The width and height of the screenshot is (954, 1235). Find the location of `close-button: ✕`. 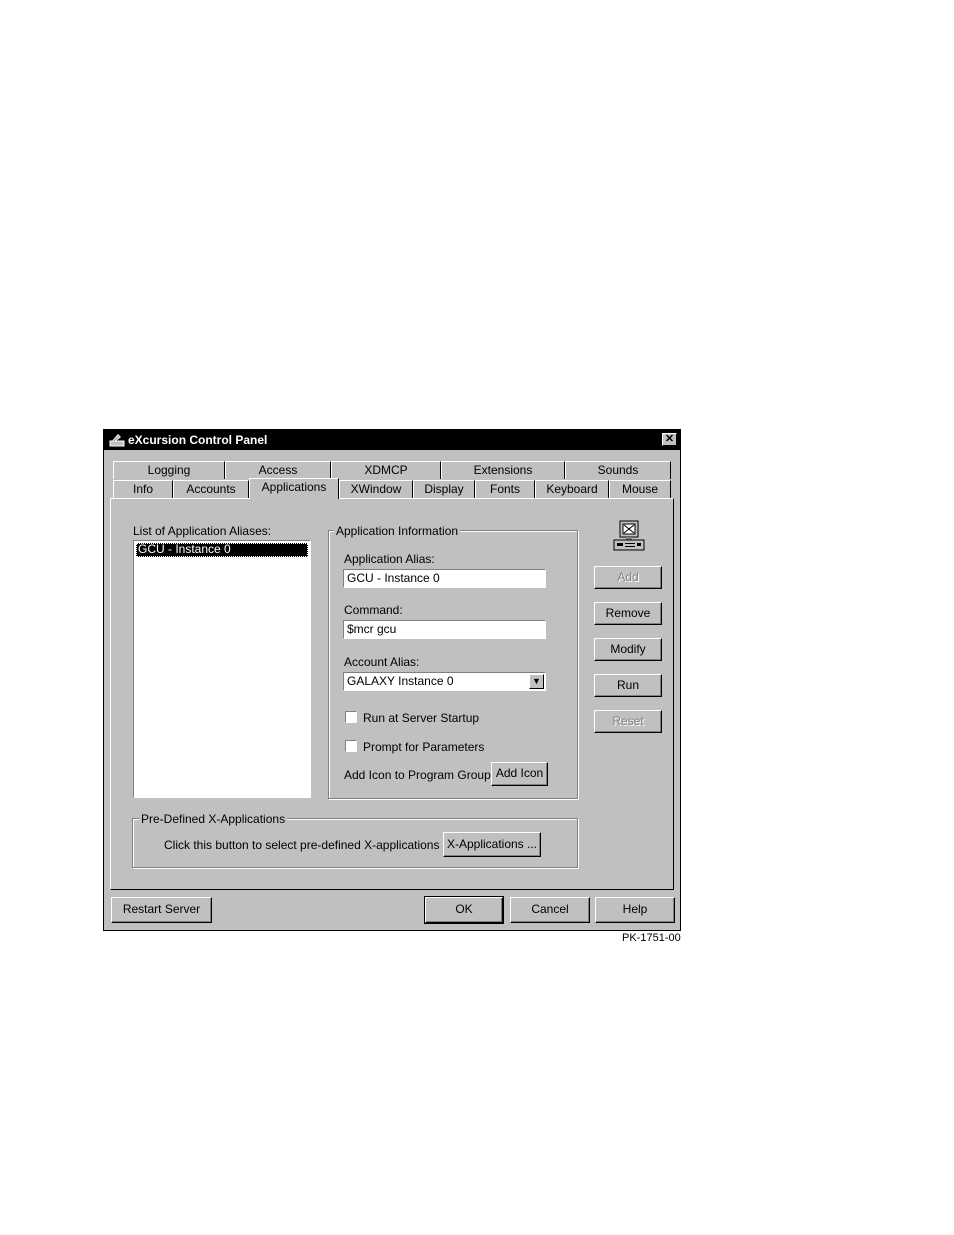

close-button: ✕ is located at coordinates (669, 439).